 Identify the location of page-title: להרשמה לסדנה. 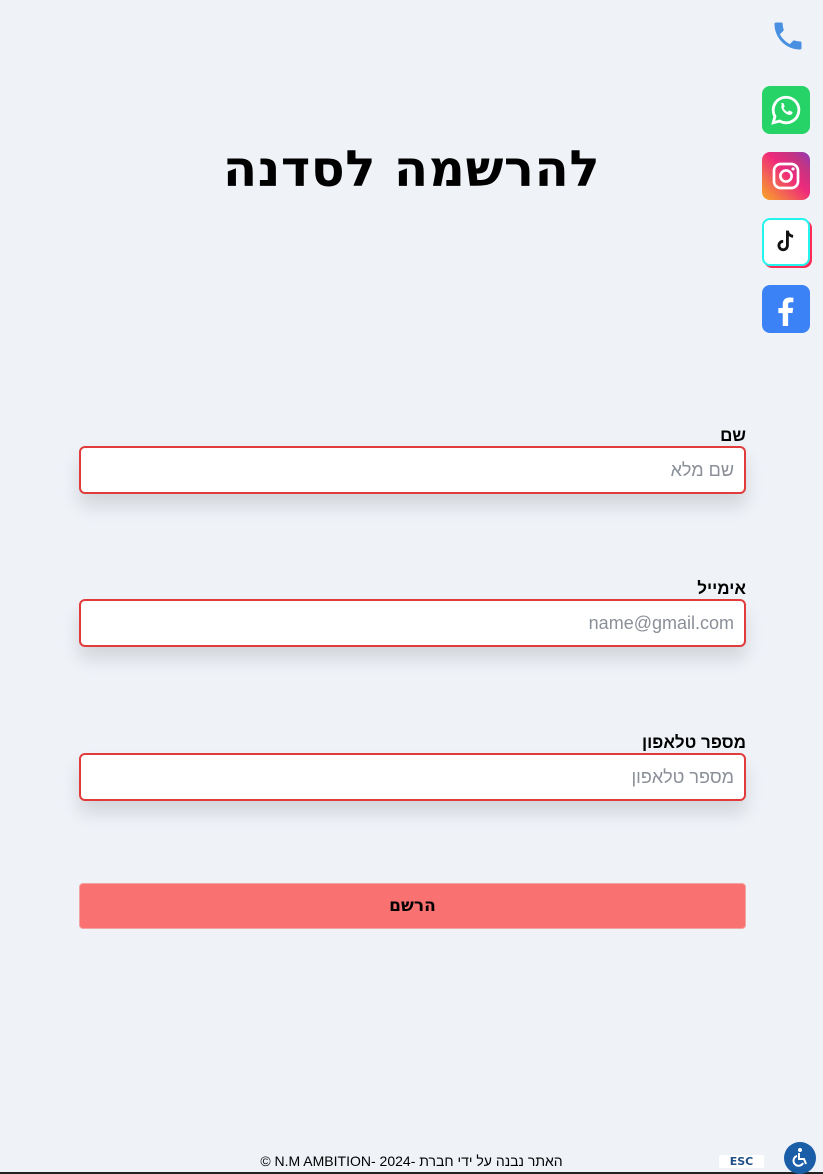
(411, 169).